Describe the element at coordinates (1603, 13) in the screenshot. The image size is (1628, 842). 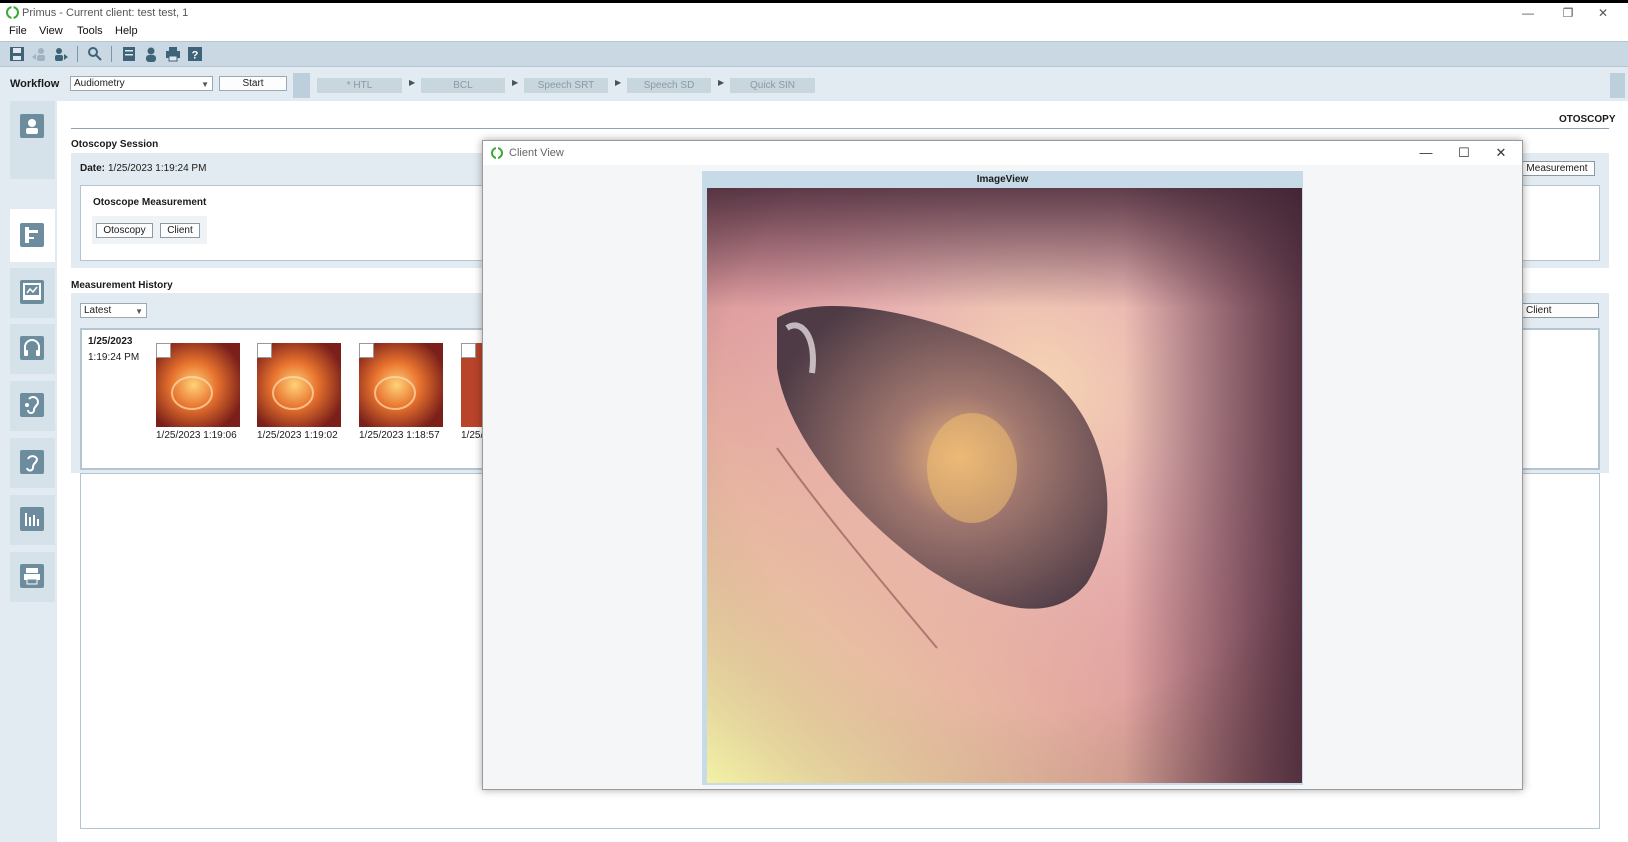
I see `close-button: ✕` at that location.